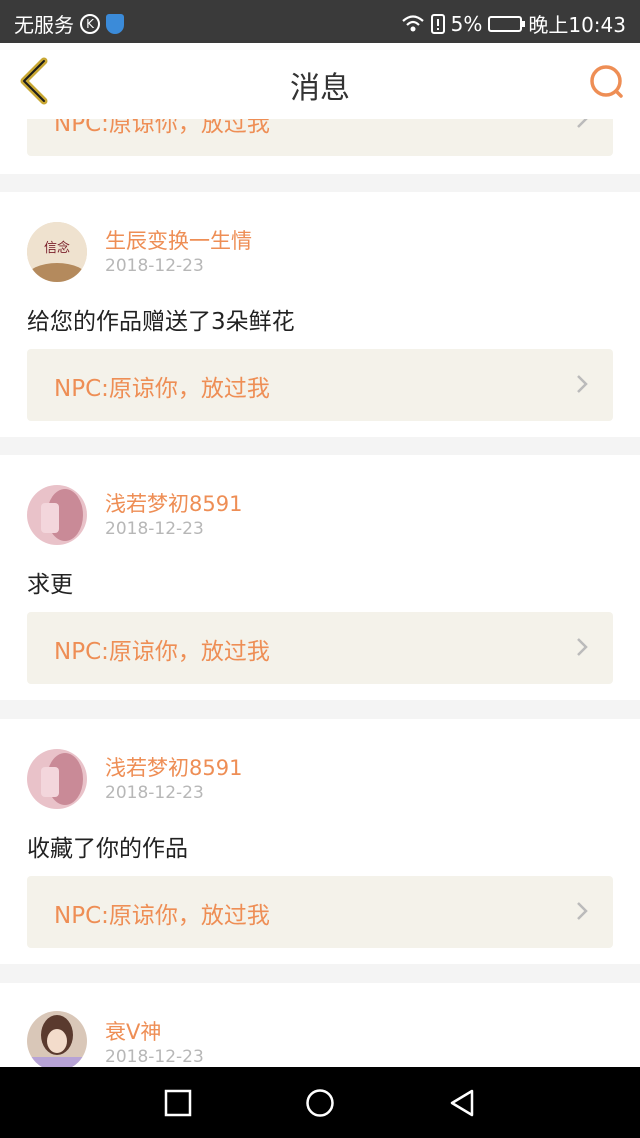 Image resolution: width=640 pixels, height=1138 pixels. What do you see at coordinates (50, 585) in the screenshot?
I see `message-text: 求更` at bounding box center [50, 585].